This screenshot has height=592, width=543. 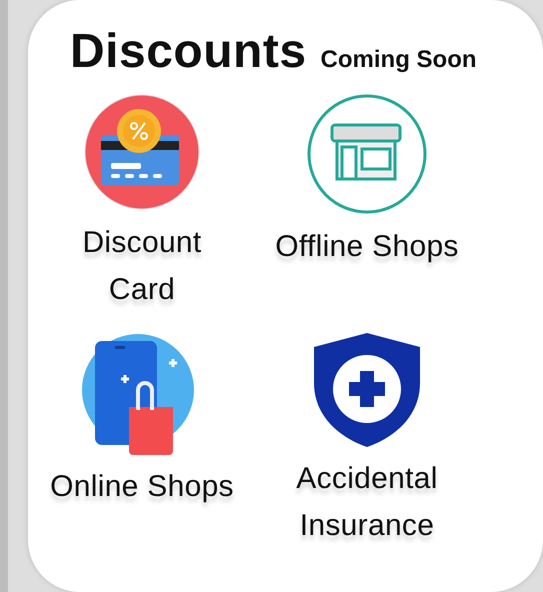 I want to click on category-label: Online Shops, so click(x=142, y=486).